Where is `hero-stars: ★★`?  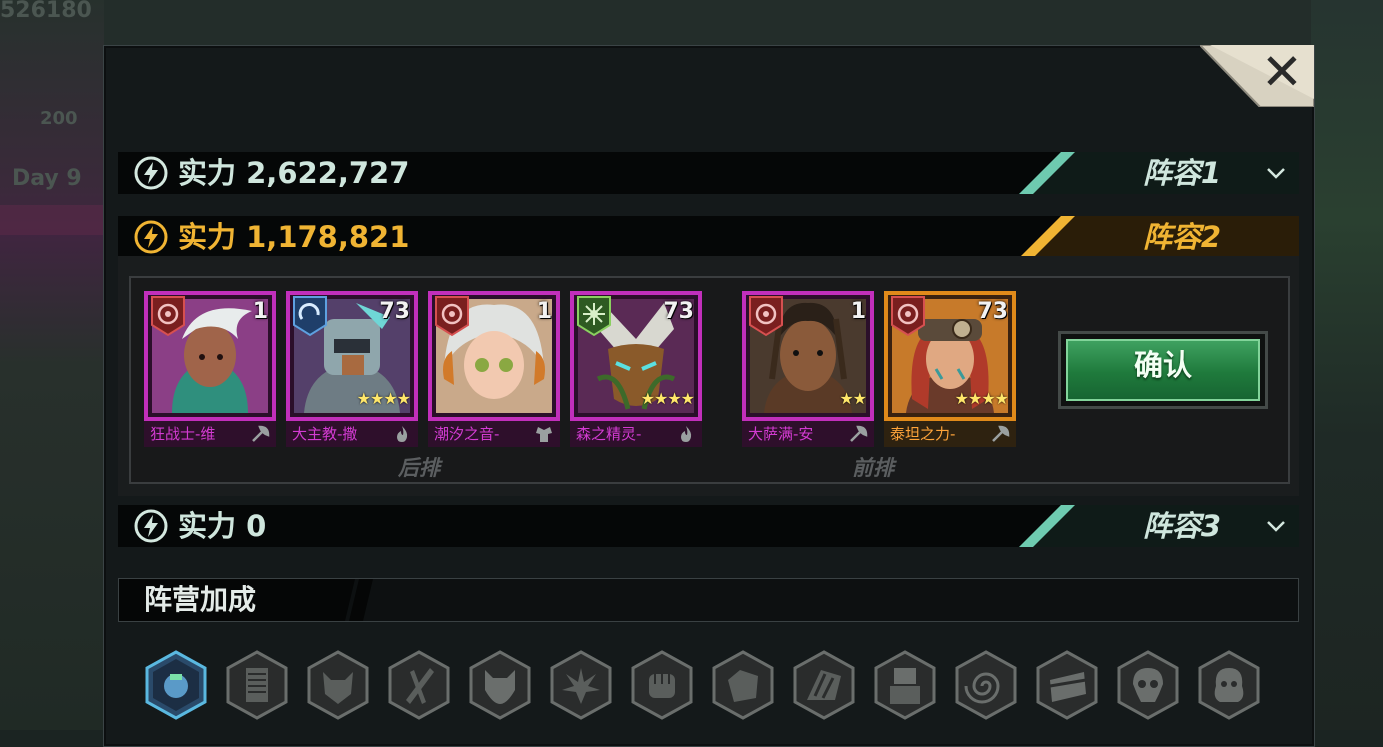
hero-stars: ★★ is located at coordinates (853, 398).